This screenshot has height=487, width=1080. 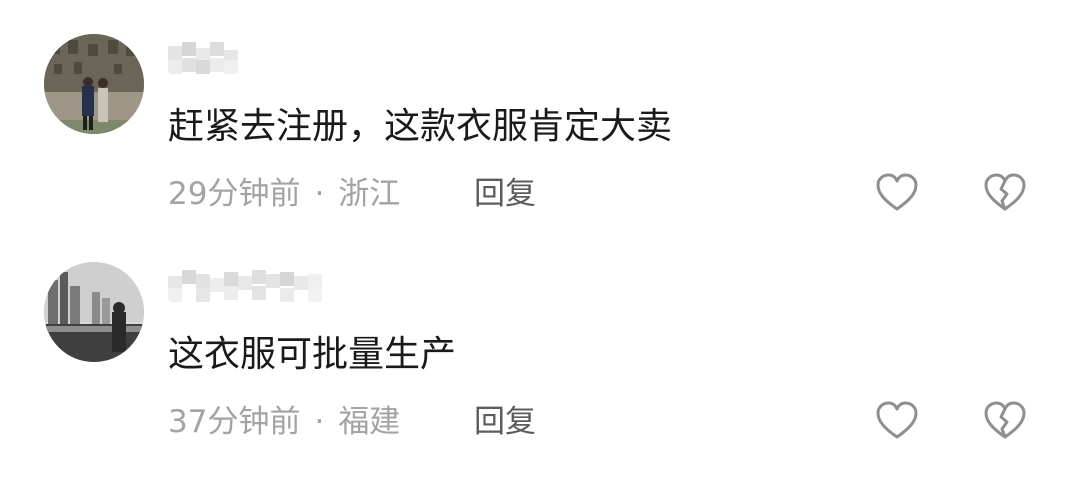 What do you see at coordinates (420, 126) in the screenshot?
I see `comment-text: 赶紧去注册，这款衣服肯定大卖` at bounding box center [420, 126].